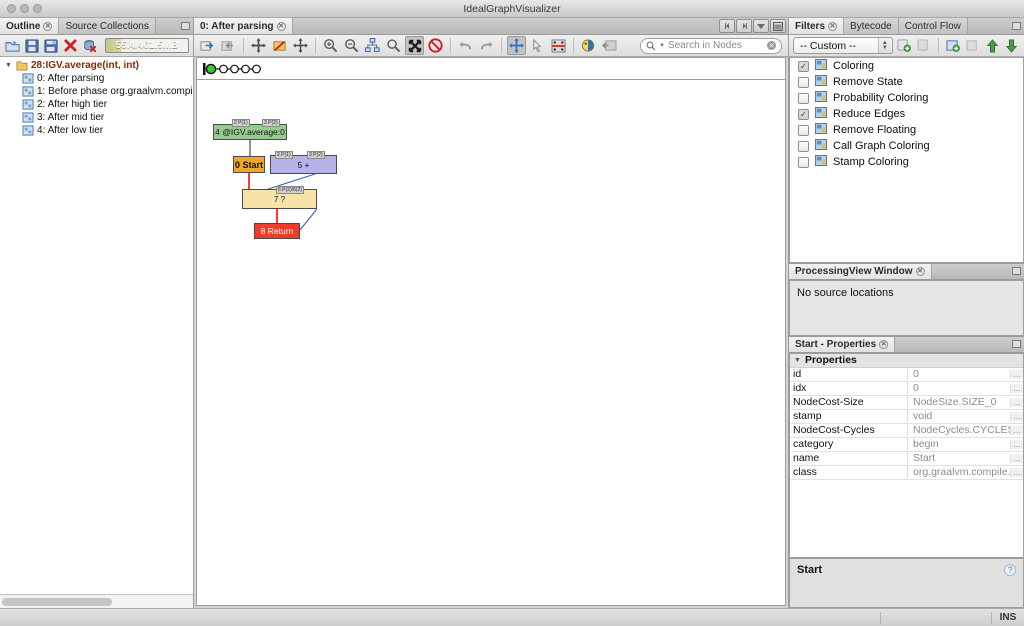 The image size is (1024, 626). I want to click on select-tool-icon, so click(537, 45).